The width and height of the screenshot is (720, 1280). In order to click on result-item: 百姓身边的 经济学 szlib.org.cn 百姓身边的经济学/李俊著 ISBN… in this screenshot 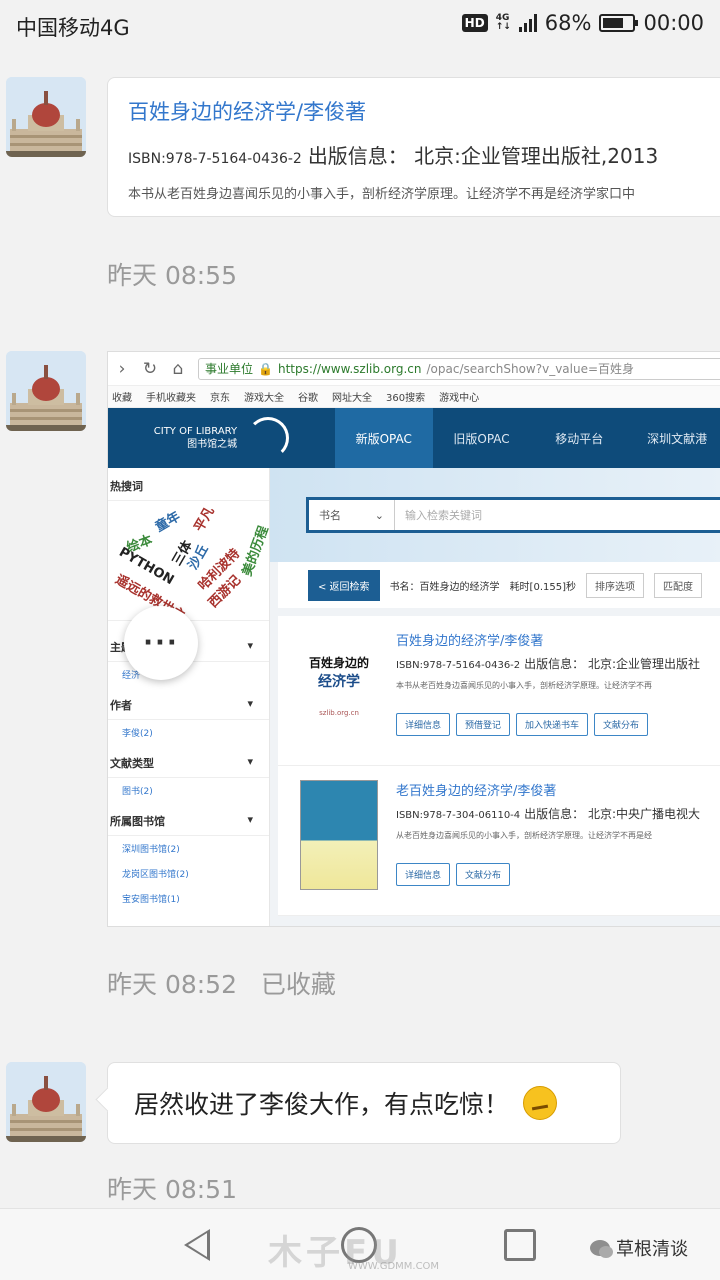, I will do `click(499, 691)`.